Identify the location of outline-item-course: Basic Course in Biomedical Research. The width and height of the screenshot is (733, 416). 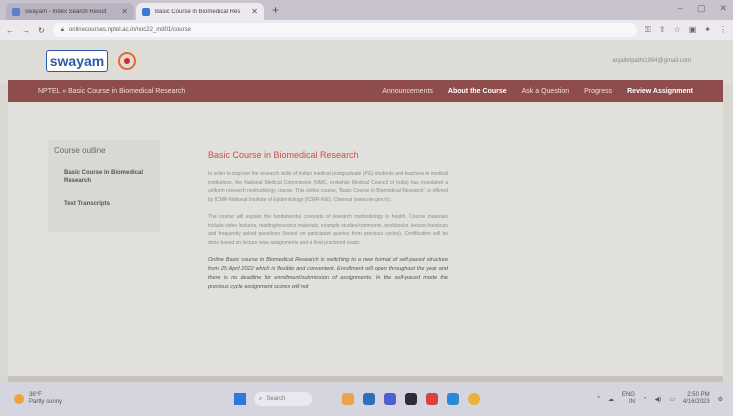
(112, 177).